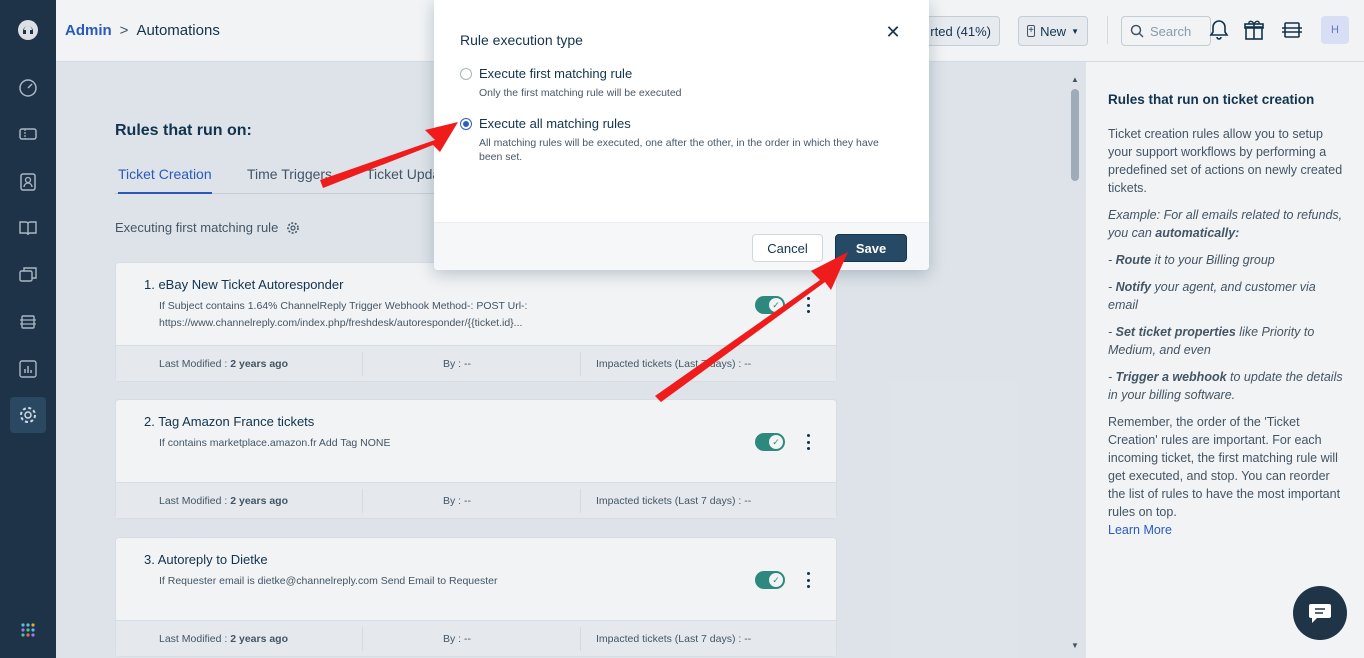 This screenshot has height=658, width=1364. What do you see at coordinates (521, 40) in the screenshot?
I see `modal-title: Rule execution type` at bounding box center [521, 40].